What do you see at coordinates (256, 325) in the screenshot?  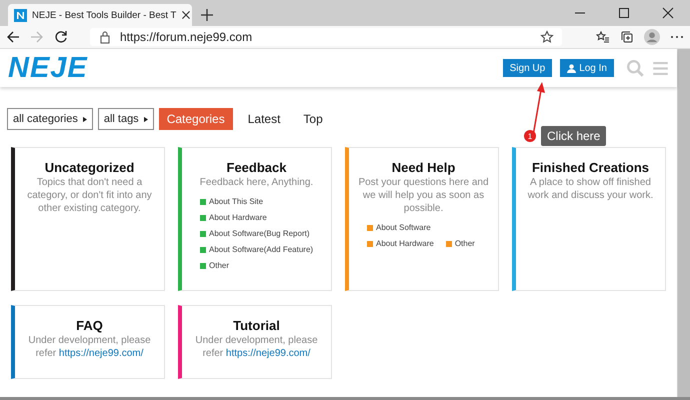 I see `category-name: Tutorial` at bounding box center [256, 325].